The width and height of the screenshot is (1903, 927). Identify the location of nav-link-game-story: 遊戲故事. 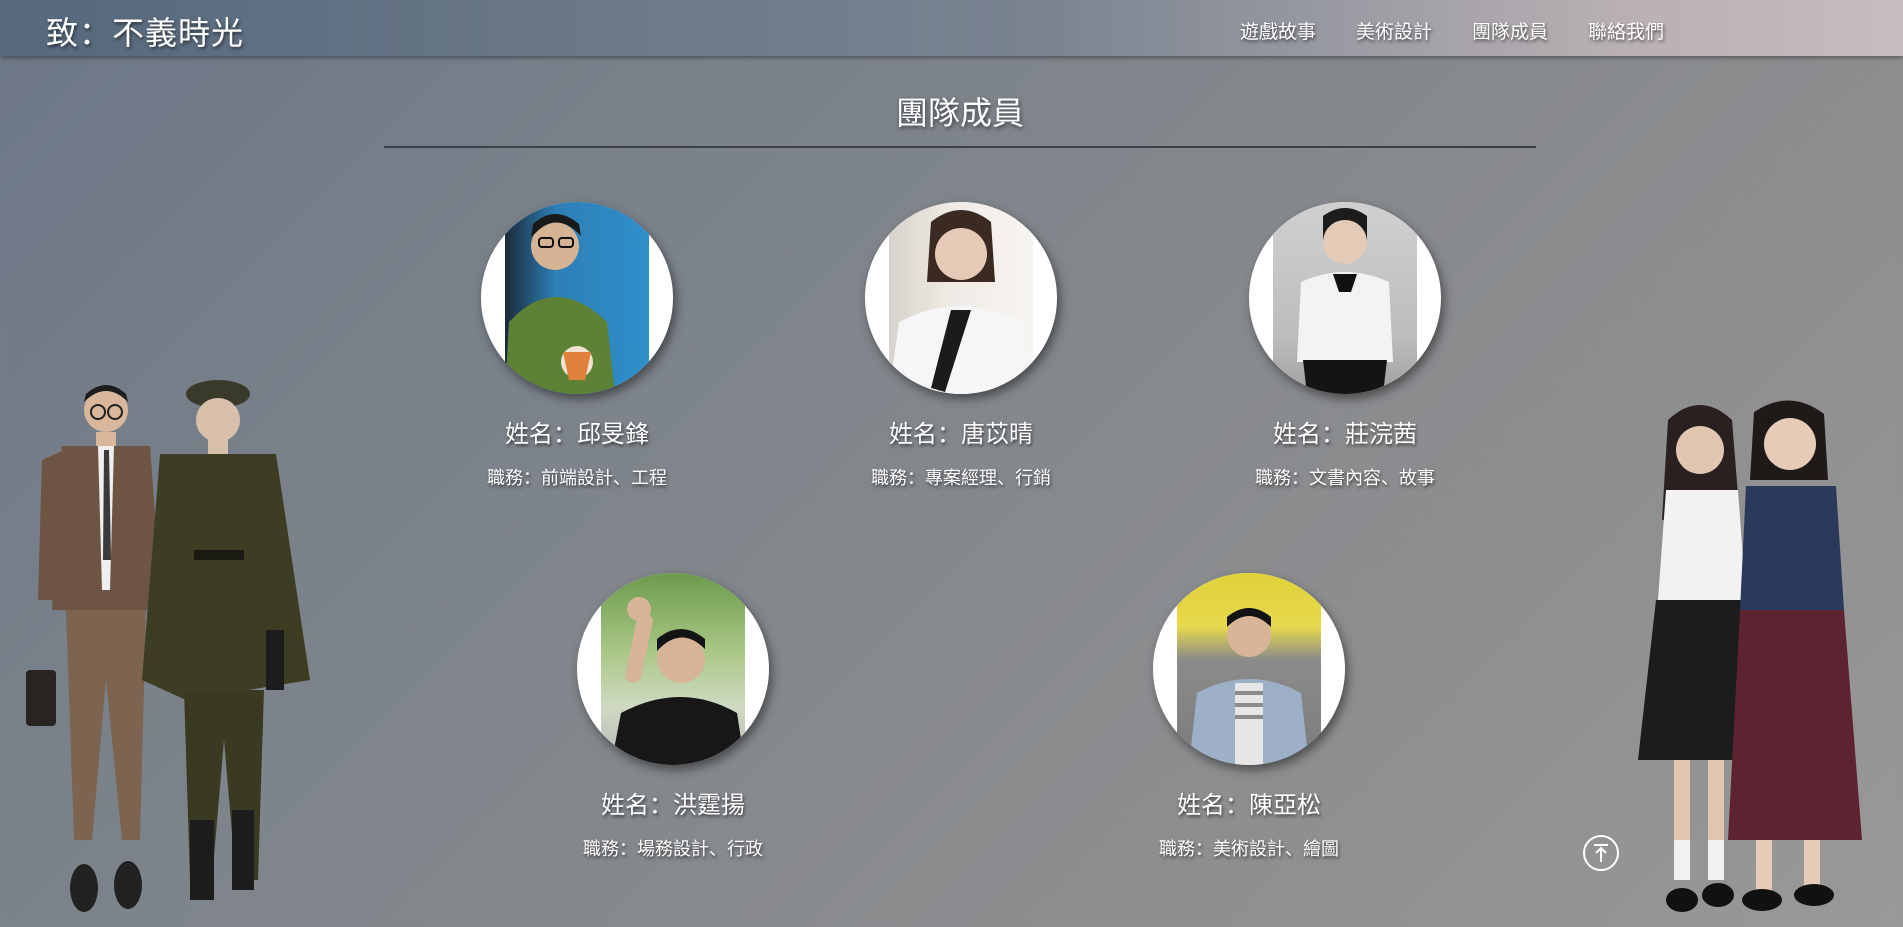
(1278, 30).